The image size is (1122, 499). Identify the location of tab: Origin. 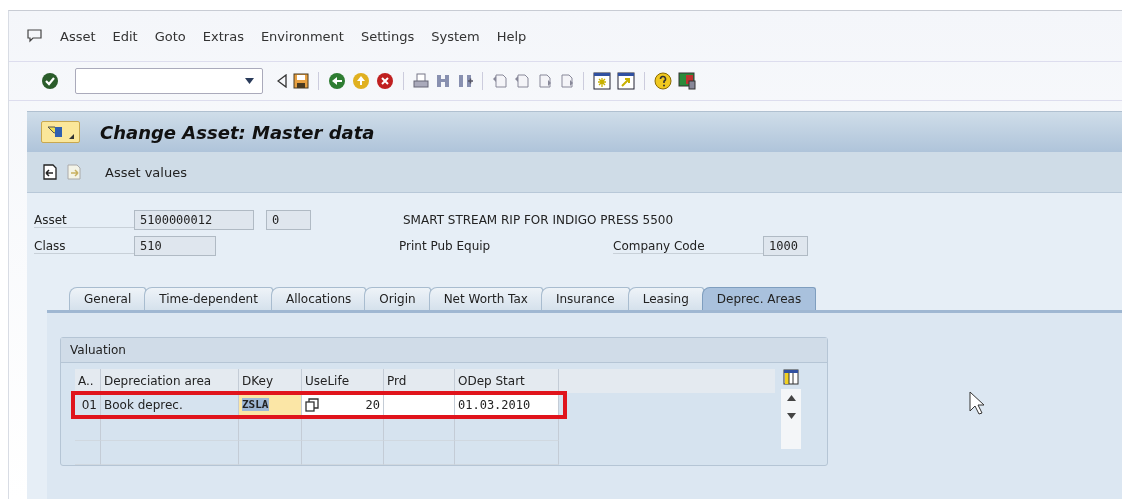
(397, 298).